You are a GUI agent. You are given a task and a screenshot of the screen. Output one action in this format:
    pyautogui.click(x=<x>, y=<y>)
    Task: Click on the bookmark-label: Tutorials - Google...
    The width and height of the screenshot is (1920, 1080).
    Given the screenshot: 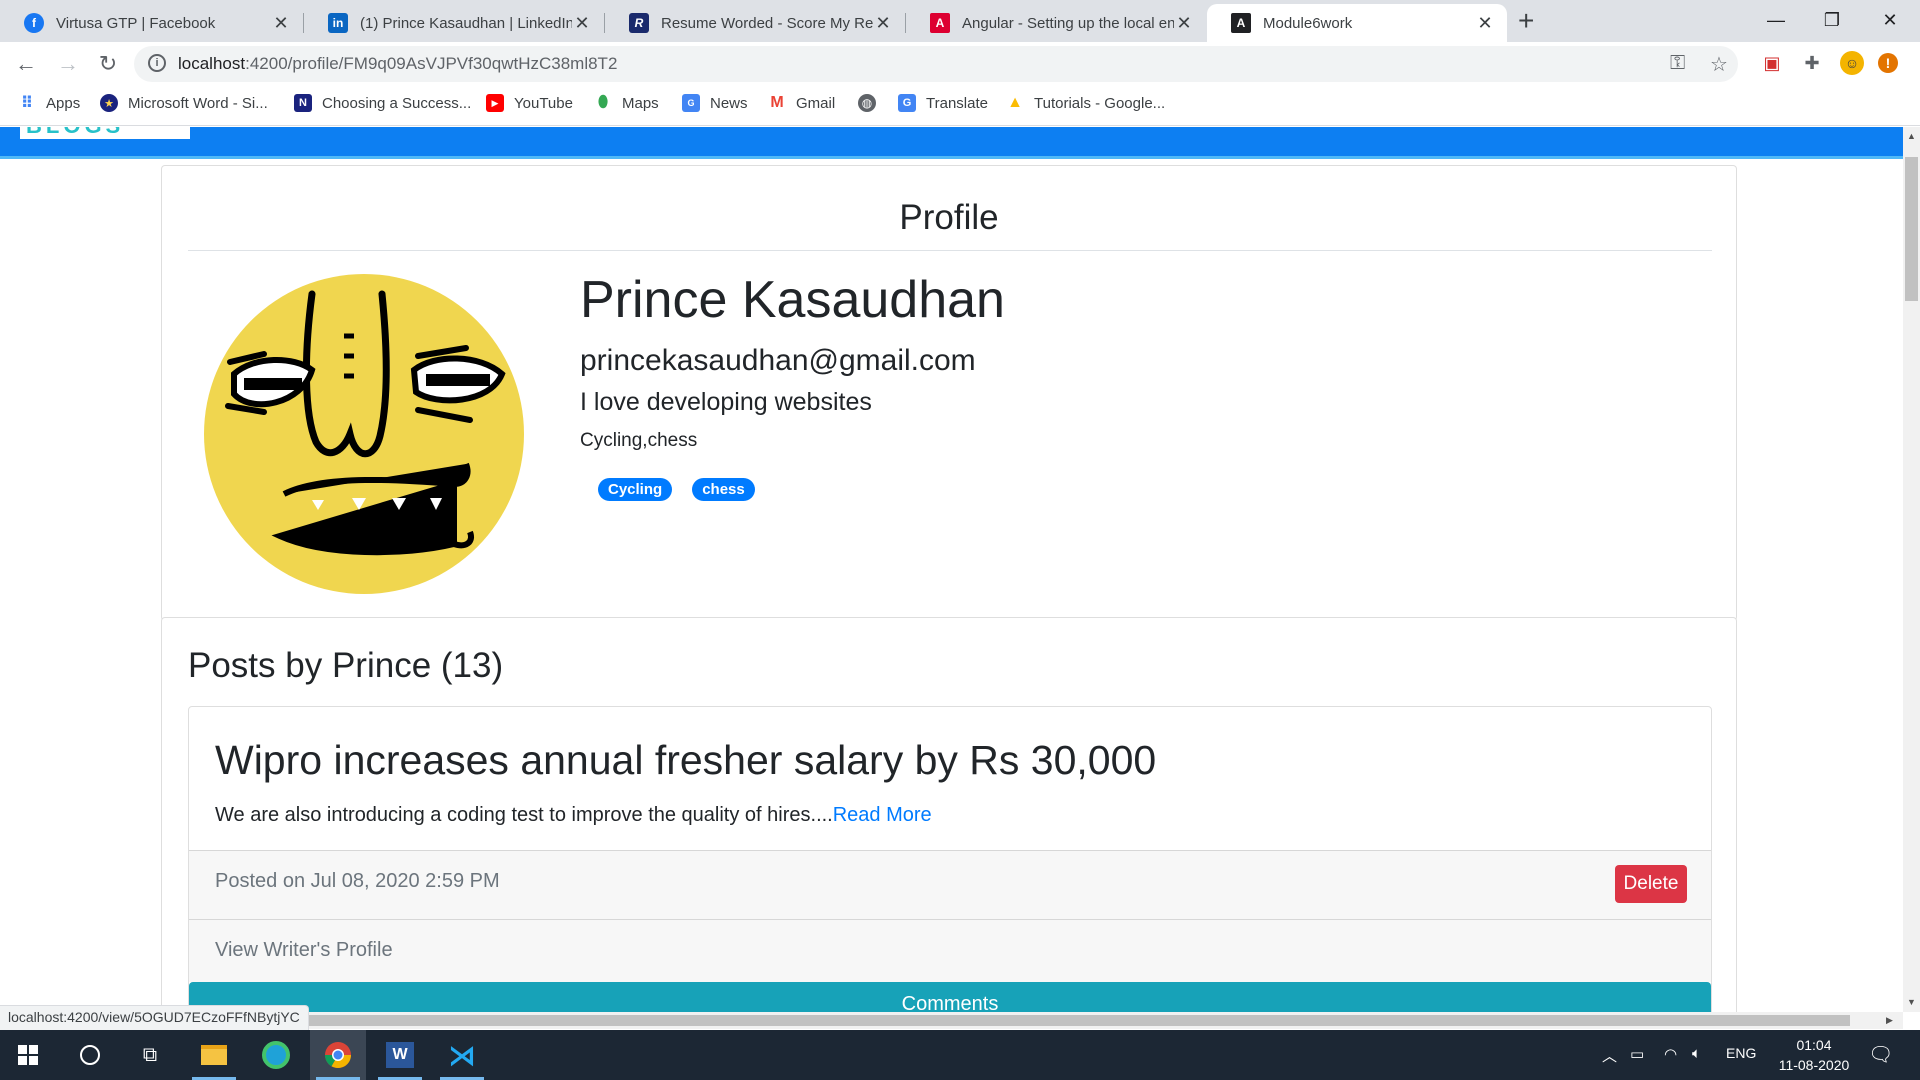 What is the action you would take?
    pyautogui.click(x=1100, y=103)
    